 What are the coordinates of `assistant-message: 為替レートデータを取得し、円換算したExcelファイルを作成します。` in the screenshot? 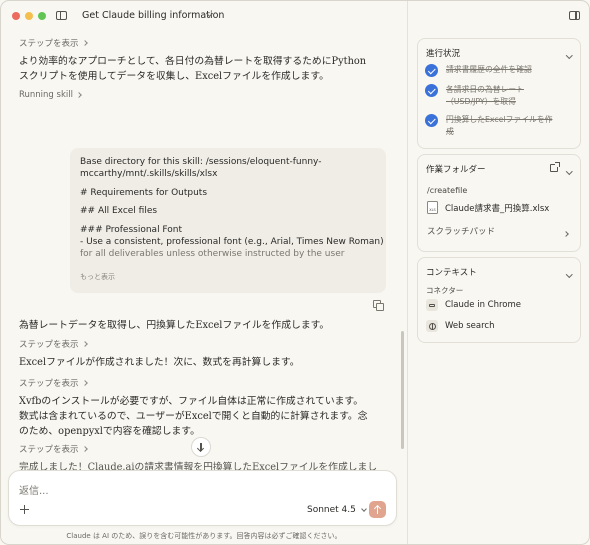 It's located at (174, 325).